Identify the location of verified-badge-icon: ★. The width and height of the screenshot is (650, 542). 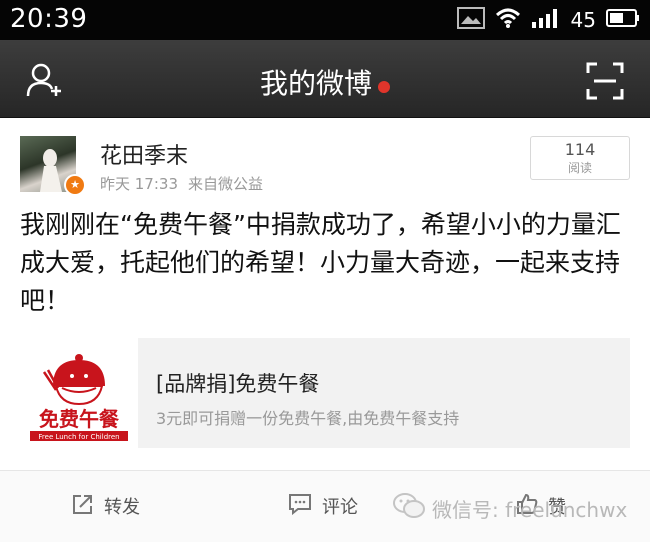
(75, 185).